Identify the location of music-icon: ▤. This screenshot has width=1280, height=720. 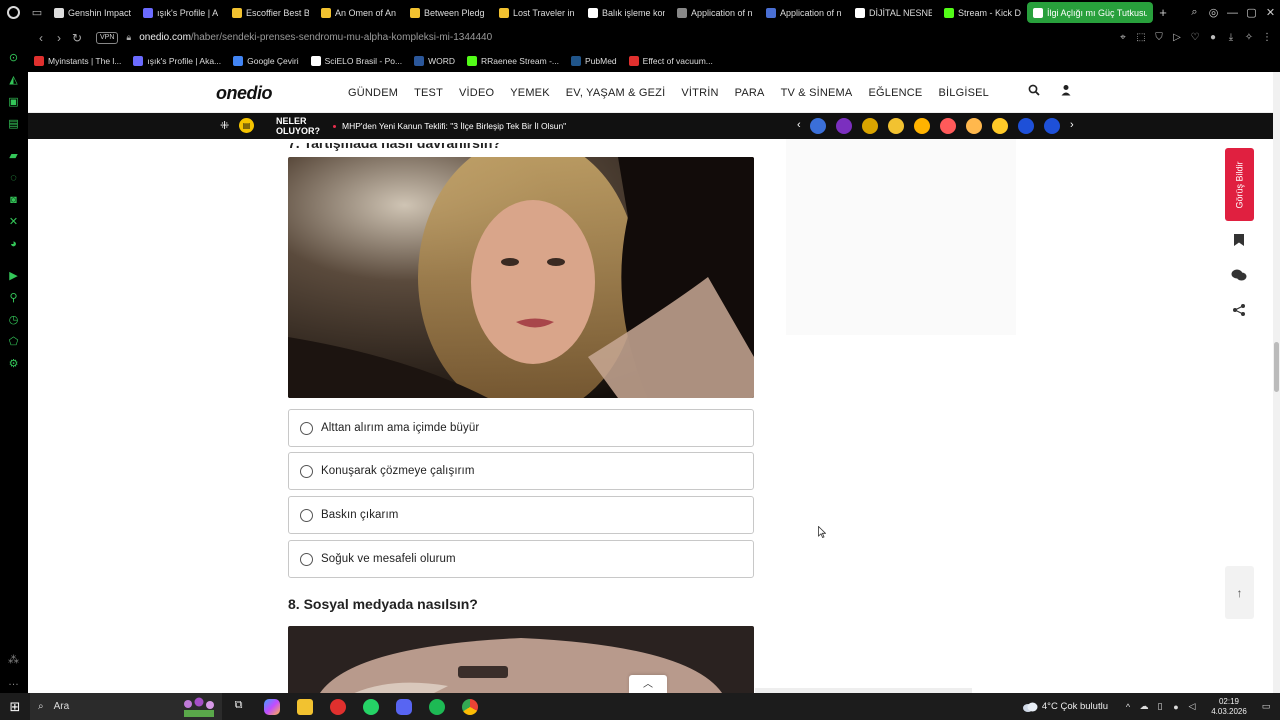
(13, 124).